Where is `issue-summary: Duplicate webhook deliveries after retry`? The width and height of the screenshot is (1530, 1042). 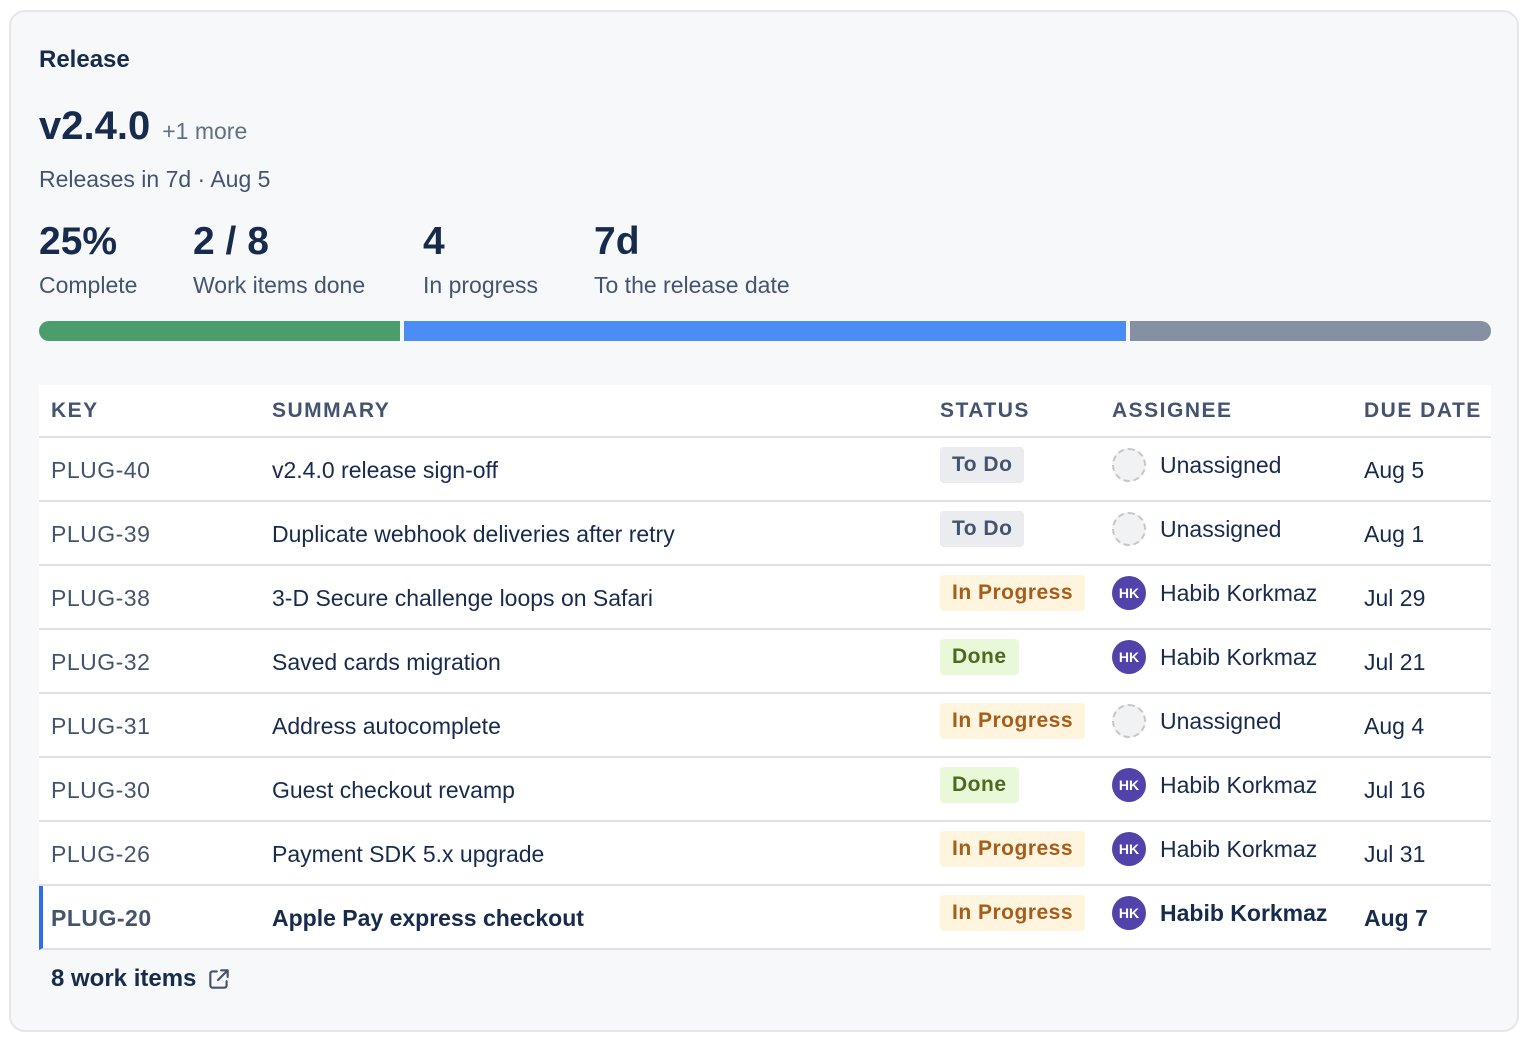 issue-summary: Duplicate webhook deliveries after retry is located at coordinates (473, 534).